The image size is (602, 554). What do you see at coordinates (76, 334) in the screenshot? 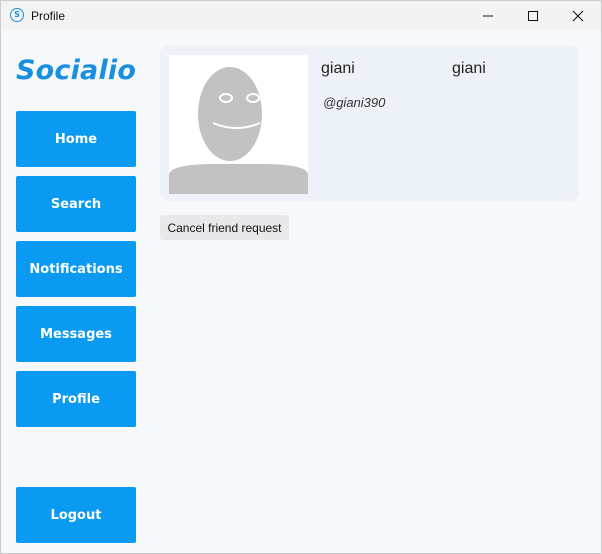
I see `messages-button: Messages` at bounding box center [76, 334].